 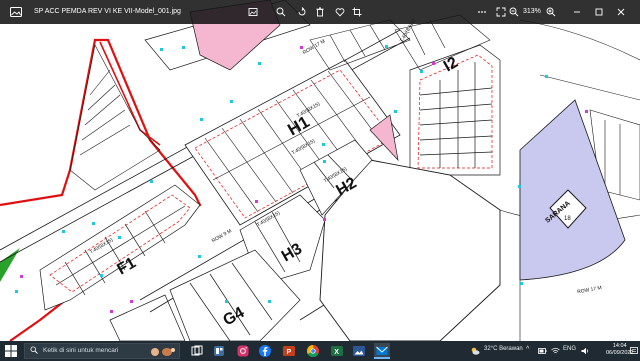 I want to click on zoom-out-icon, so click(x=514, y=12).